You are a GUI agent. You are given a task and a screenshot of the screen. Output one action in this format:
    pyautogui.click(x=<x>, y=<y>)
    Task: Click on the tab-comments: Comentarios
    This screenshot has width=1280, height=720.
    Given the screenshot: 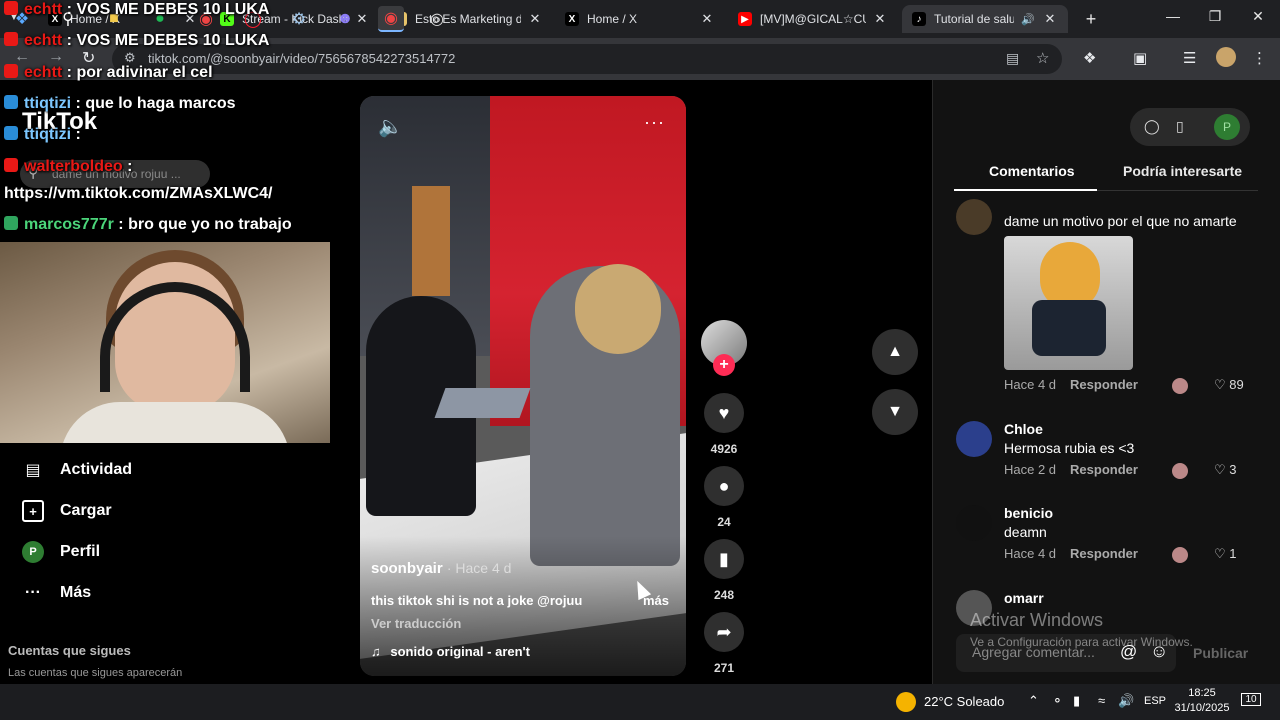 What is the action you would take?
    pyautogui.click(x=1032, y=171)
    